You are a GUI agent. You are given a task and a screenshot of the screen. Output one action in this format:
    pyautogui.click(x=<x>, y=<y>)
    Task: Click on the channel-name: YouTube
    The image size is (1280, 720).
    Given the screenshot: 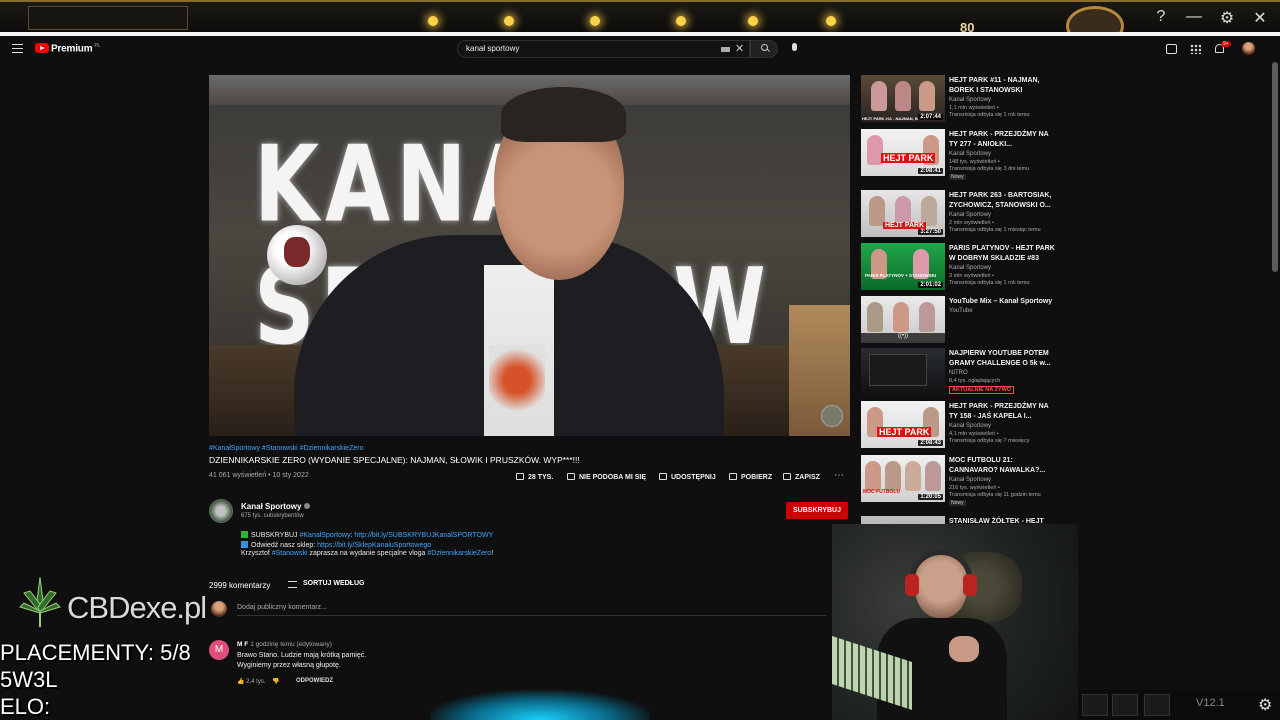 What is the action you would take?
    pyautogui.click(x=961, y=311)
    